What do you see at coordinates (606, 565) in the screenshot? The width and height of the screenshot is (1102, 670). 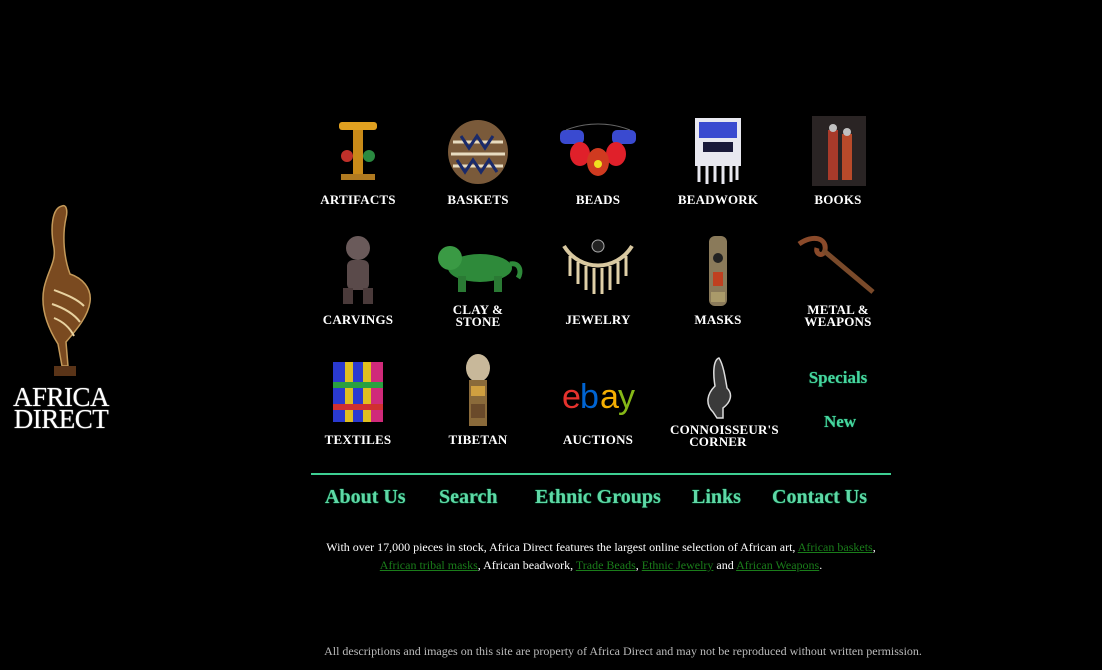 I see `link-trade-beads: Trade Beads` at bounding box center [606, 565].